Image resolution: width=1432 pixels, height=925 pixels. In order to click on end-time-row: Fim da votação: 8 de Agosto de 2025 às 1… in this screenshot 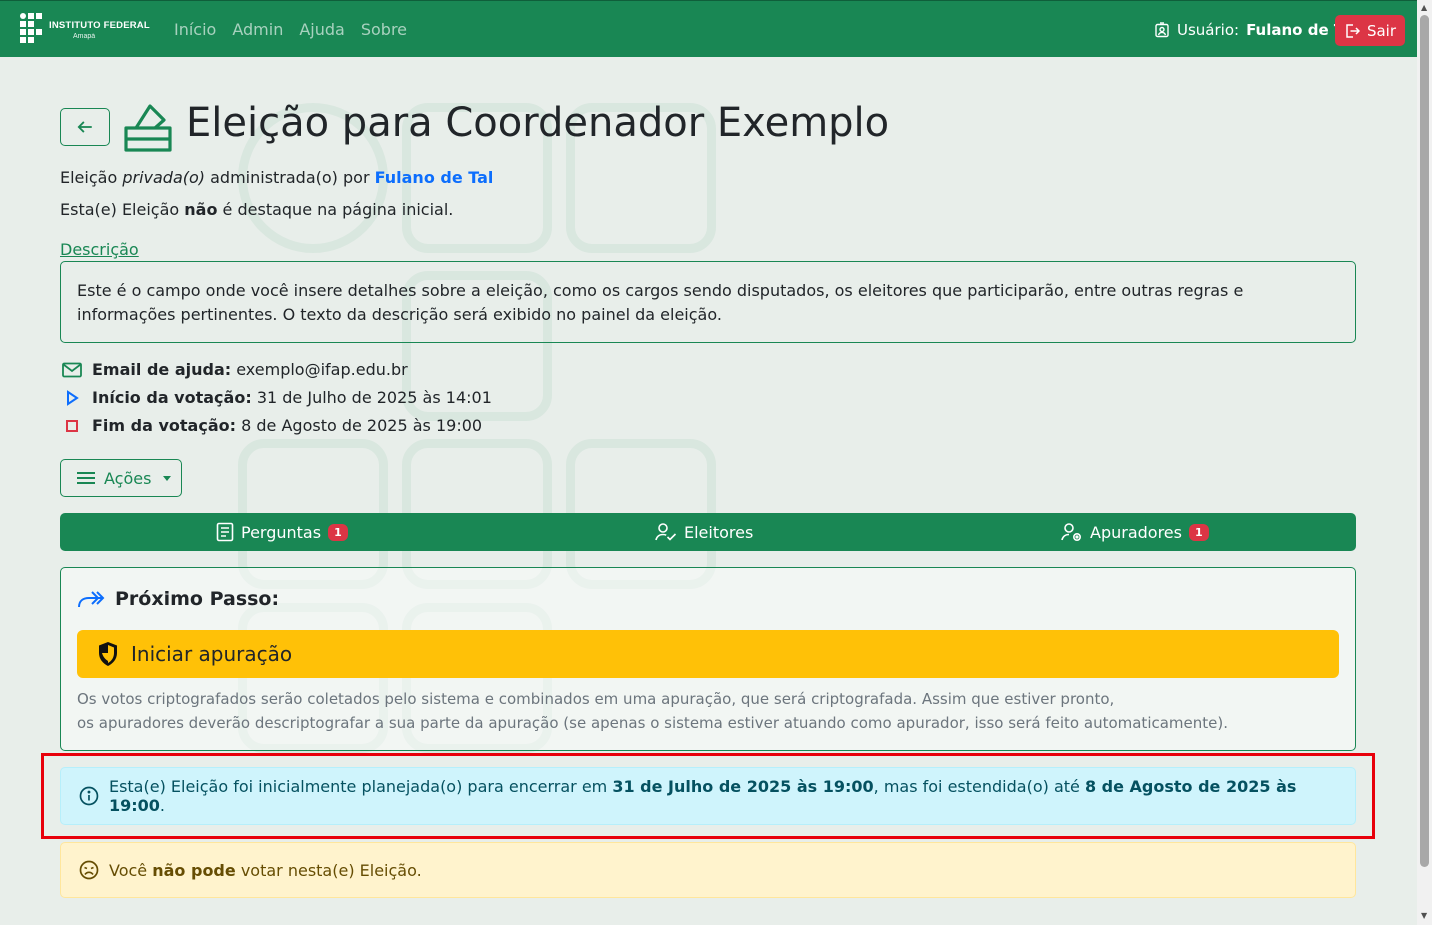, I will do `click(271, 425)`.